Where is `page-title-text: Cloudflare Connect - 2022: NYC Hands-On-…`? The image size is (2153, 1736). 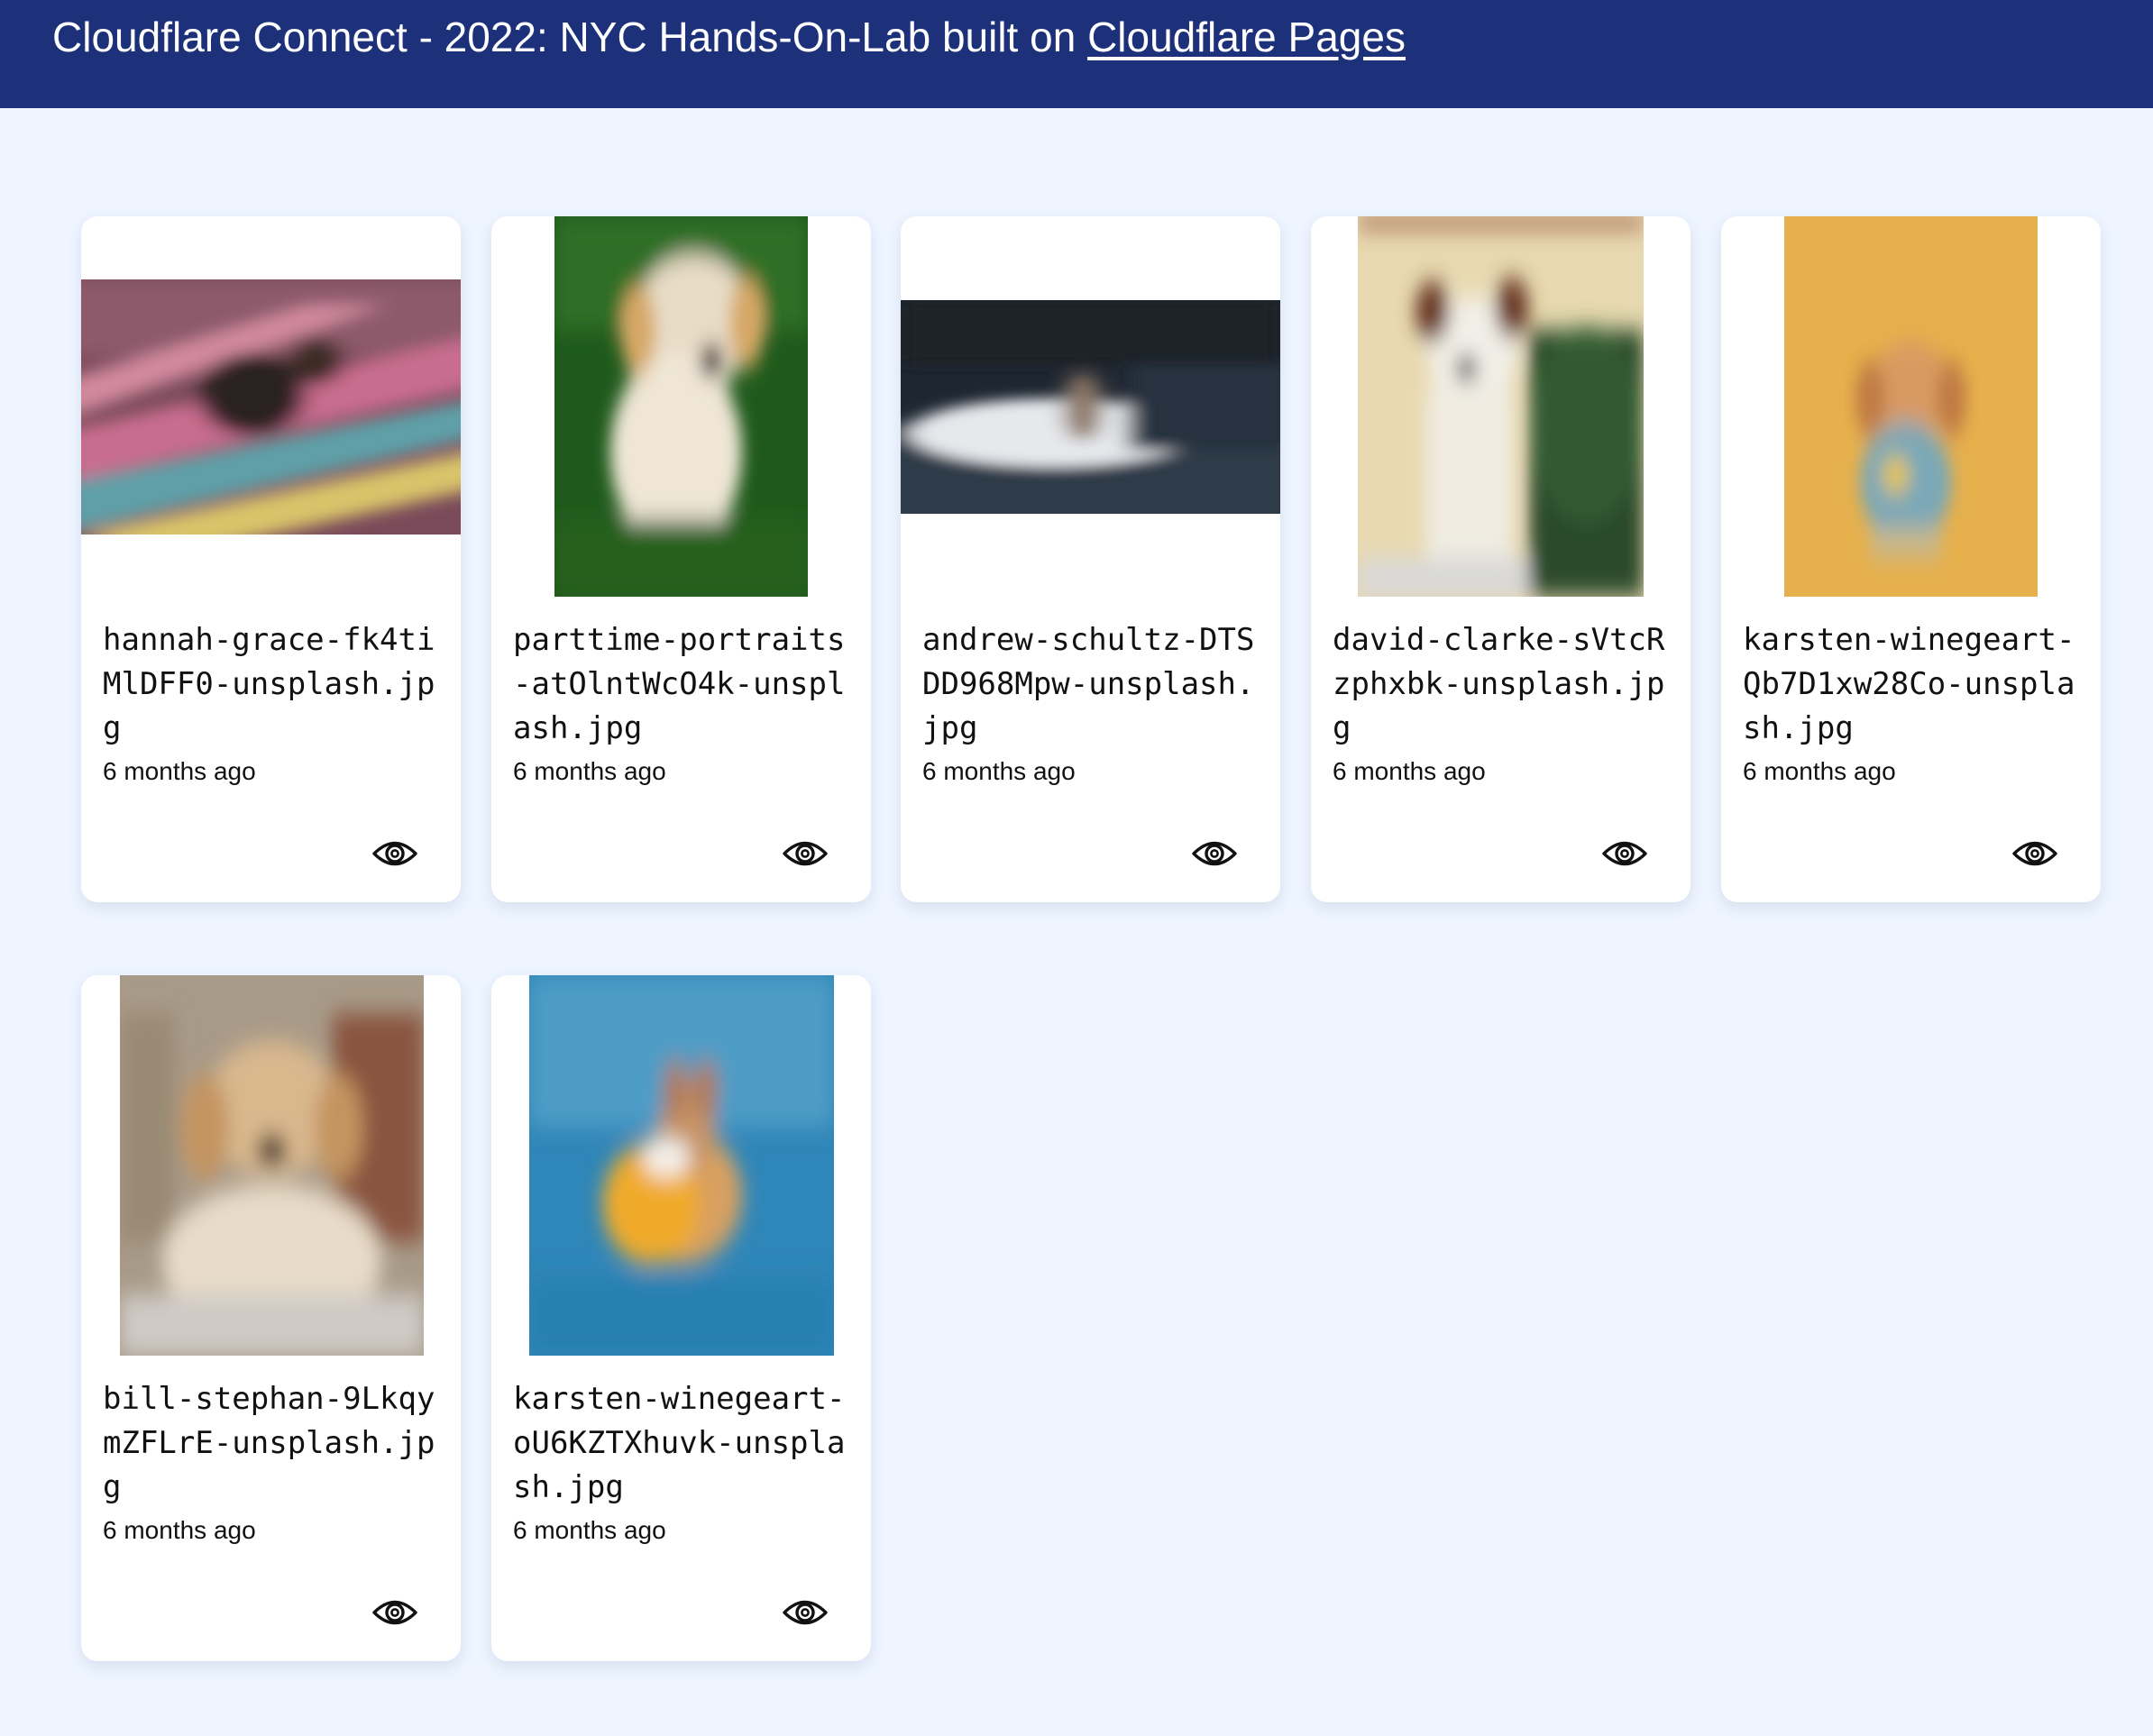 page-title-text: Cloudflare Connect - 2022: NYC Hands-On-… is located at coordinates (570, 37).